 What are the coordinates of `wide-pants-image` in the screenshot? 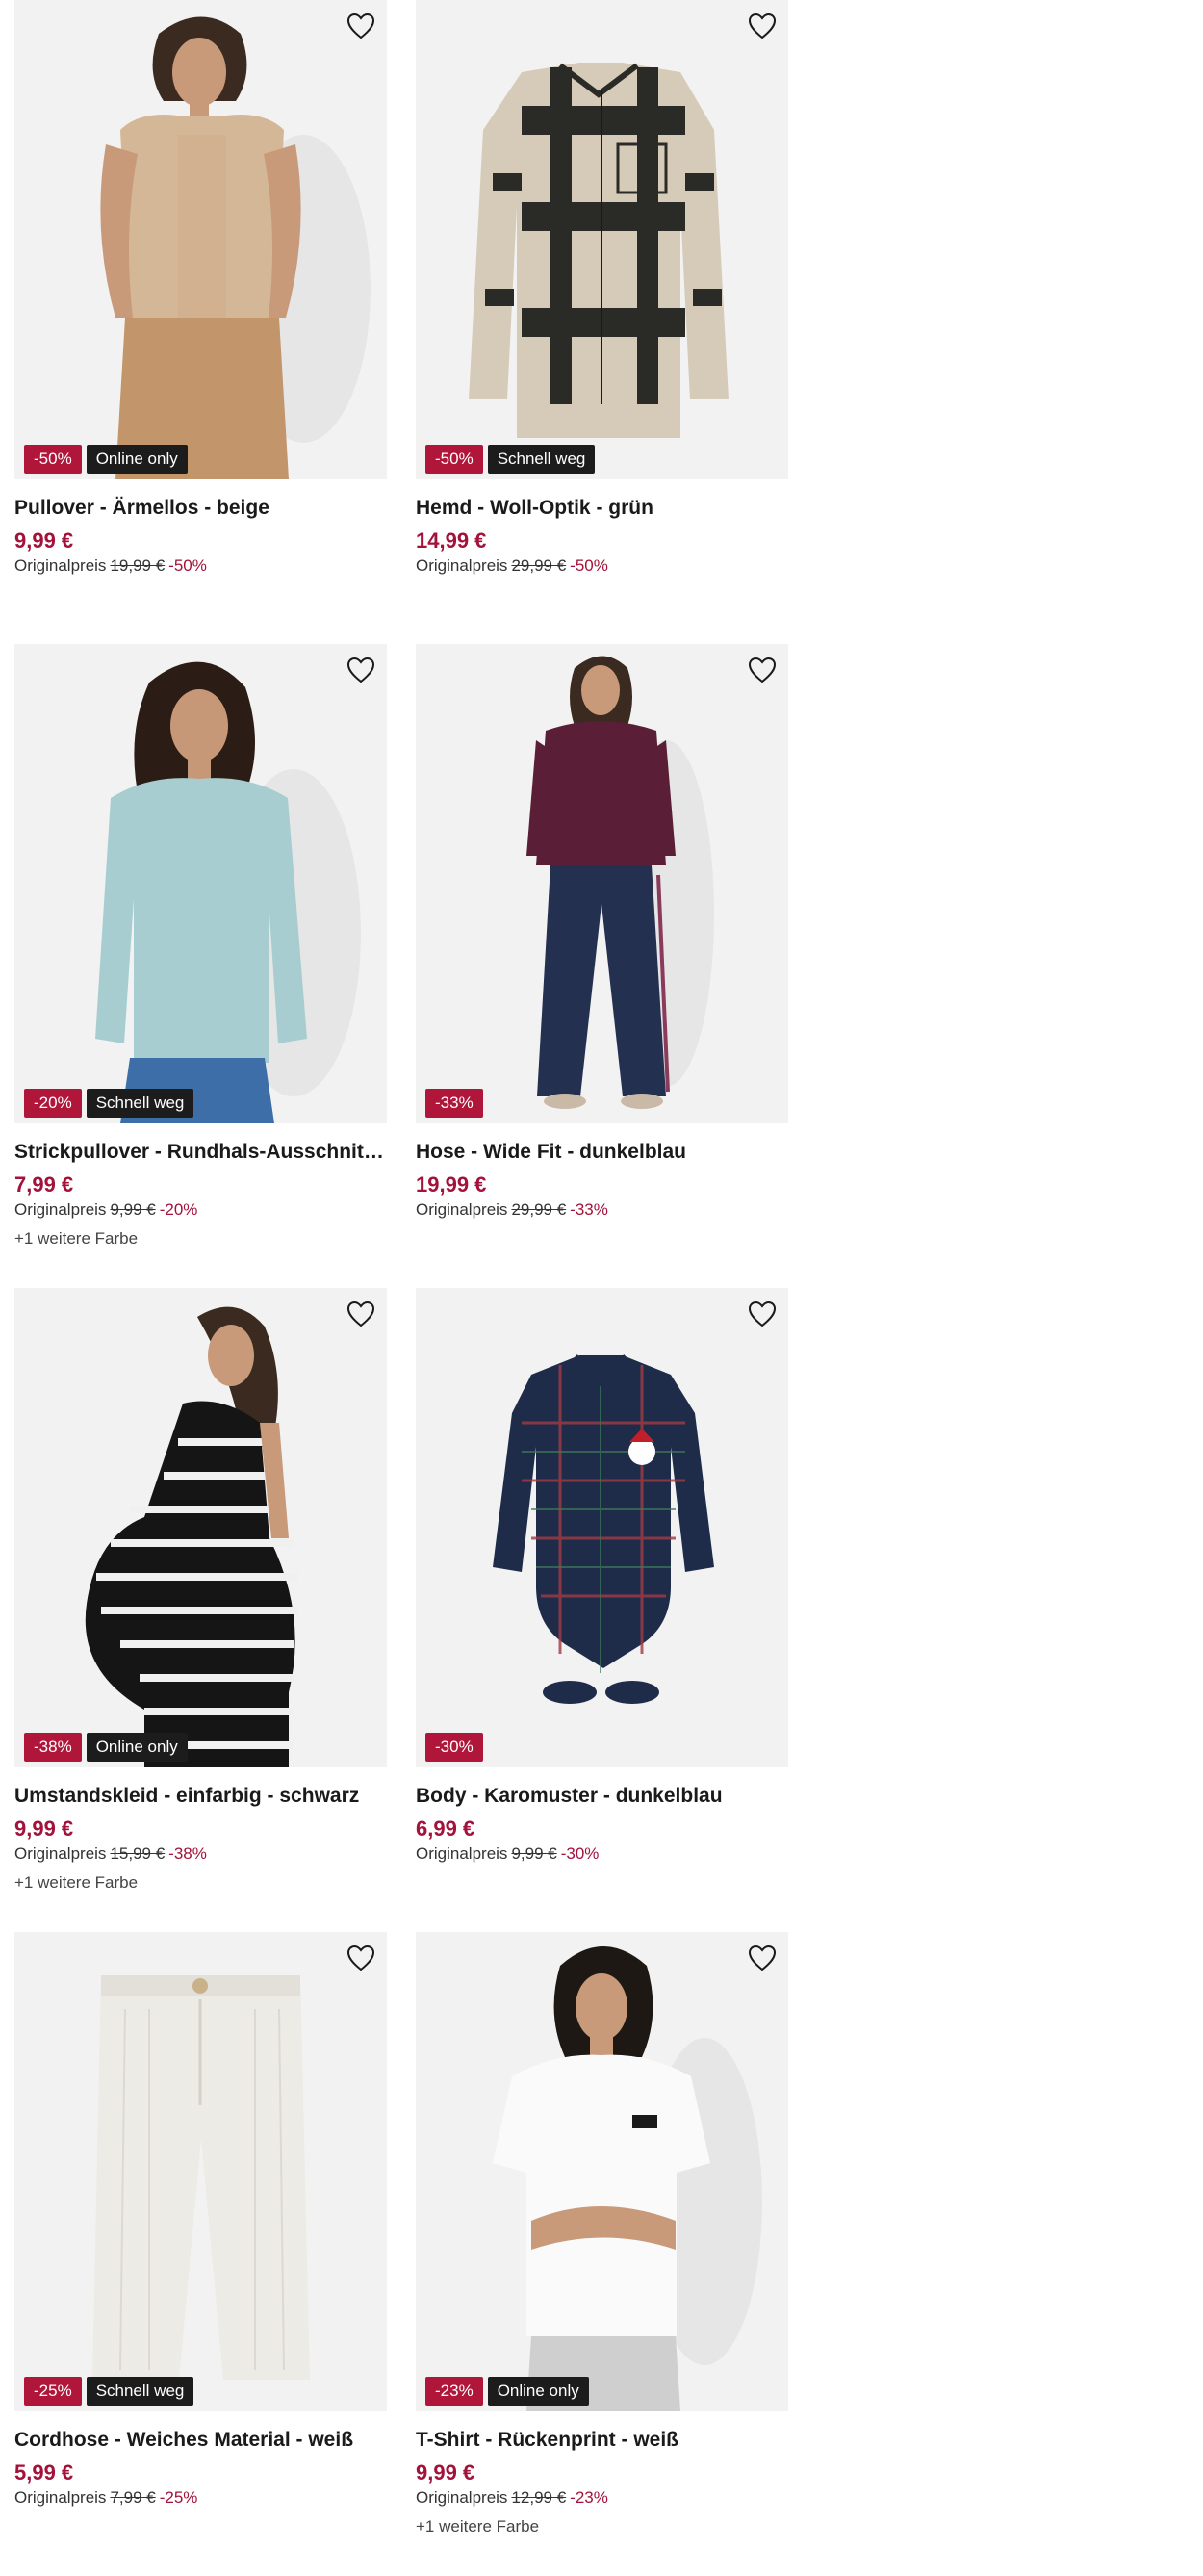 It's located at (602, 884).